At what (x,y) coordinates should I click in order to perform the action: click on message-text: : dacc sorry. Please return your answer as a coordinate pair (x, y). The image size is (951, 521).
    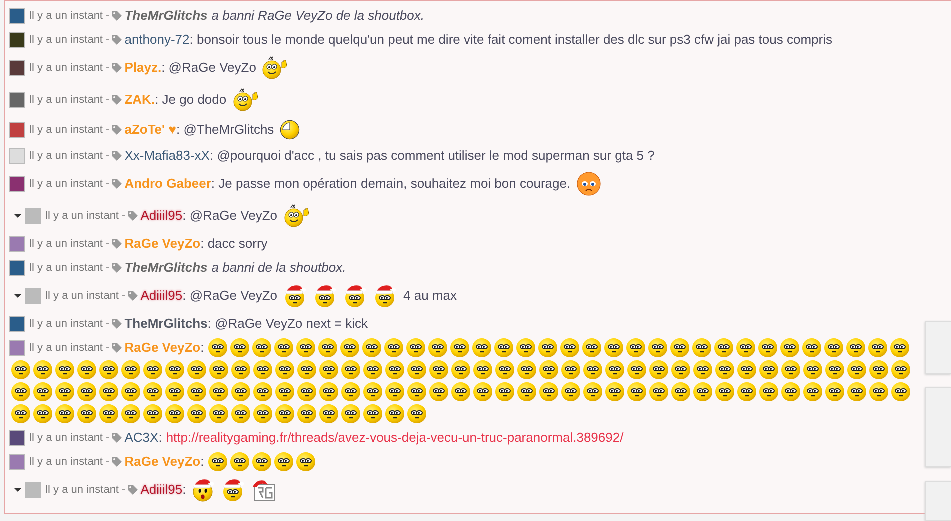
    Looking at the image, I should click on (234, 244).